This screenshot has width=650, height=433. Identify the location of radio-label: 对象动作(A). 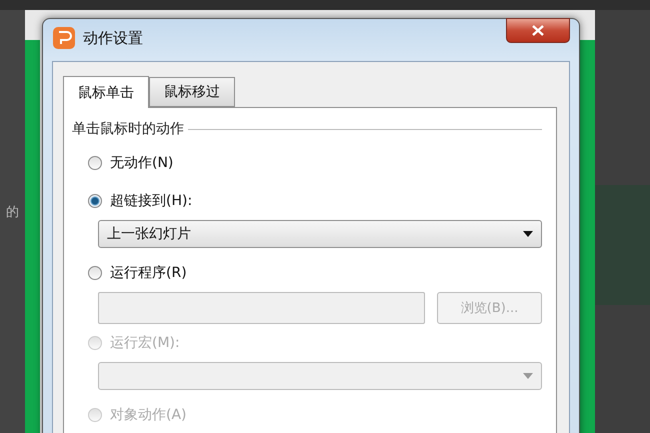
(148, 415).